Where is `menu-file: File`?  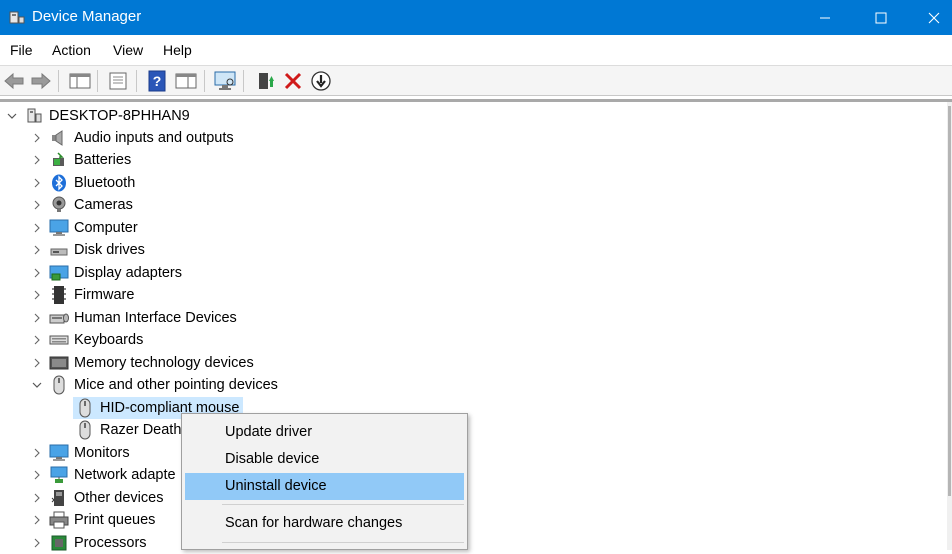
menu-file: File is located at coordinates (21, 50).